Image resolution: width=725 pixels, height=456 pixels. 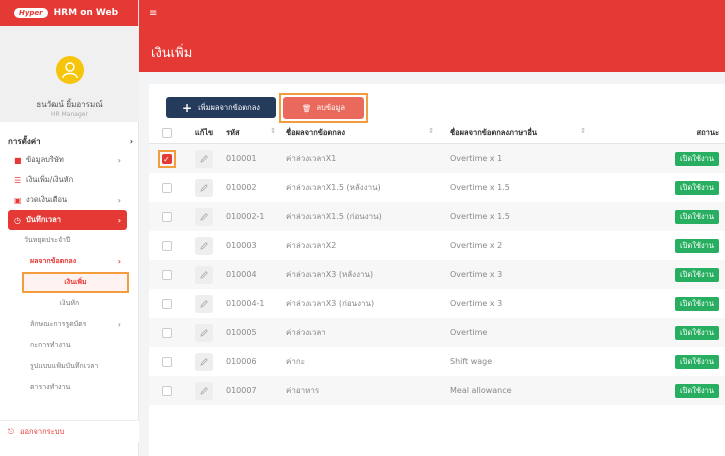 What do you see at coordinates (361, 133) in the screenshot?
I see `header-name: ชื่อผลจากข้อตกลง ↕` at bounding box center [361, 133].